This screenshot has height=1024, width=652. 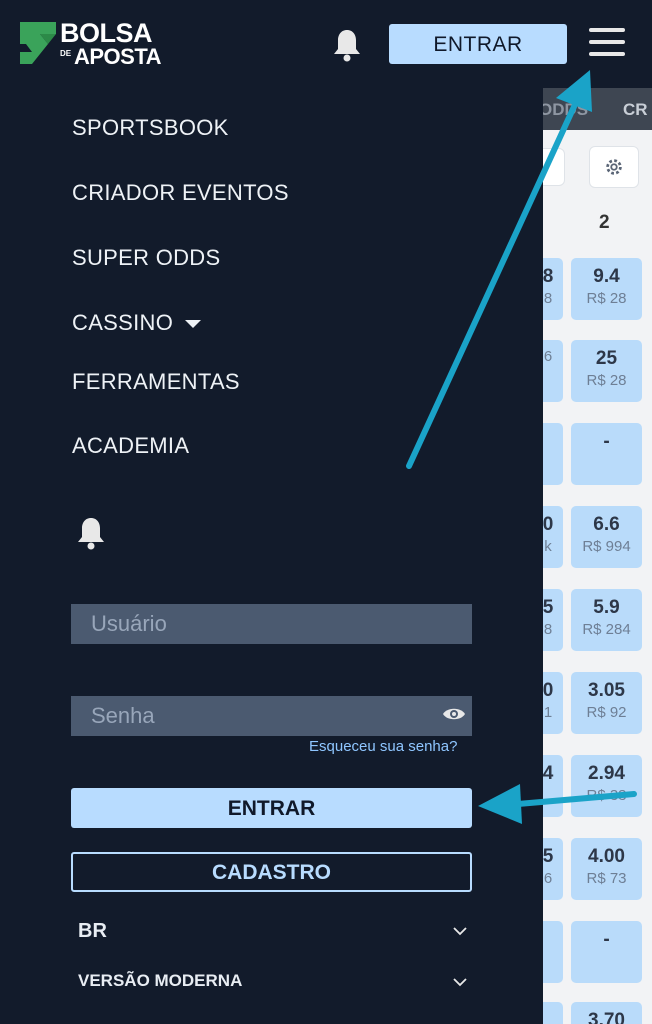 I want to click on eye-icon, so click(x=454, y=714).